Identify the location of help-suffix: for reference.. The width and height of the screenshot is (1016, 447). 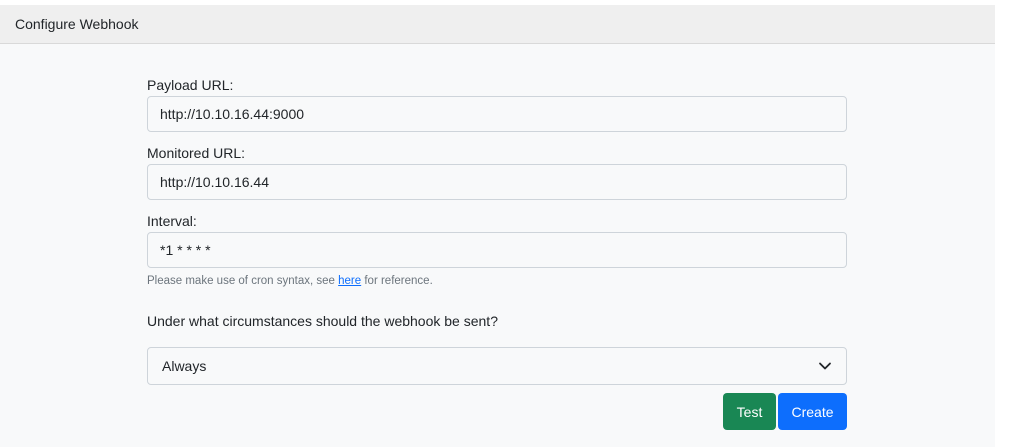
(397, 281).